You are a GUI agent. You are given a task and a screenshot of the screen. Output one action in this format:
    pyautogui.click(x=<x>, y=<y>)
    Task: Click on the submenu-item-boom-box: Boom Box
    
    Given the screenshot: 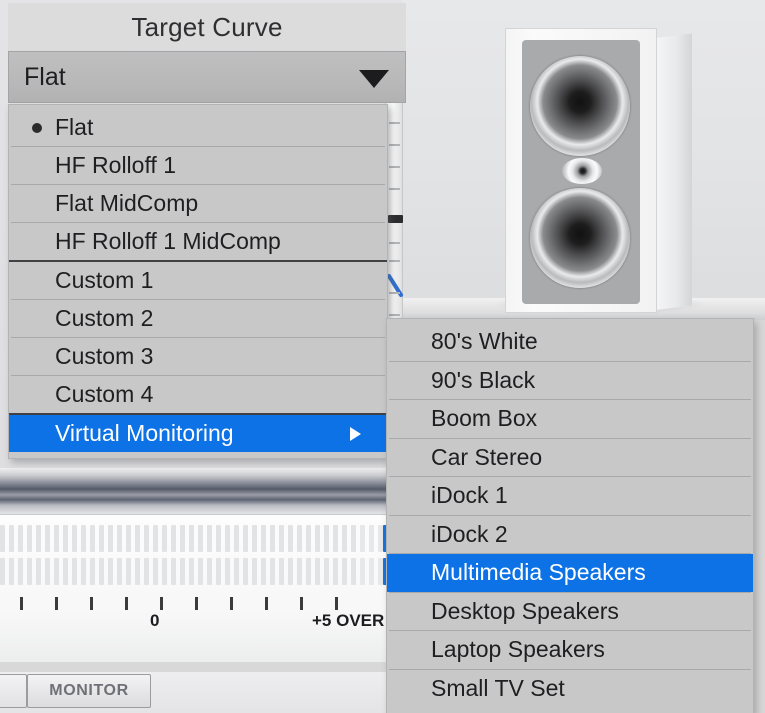 What is the action you would take?
    pyautogui.click(x=570, y=419)
    